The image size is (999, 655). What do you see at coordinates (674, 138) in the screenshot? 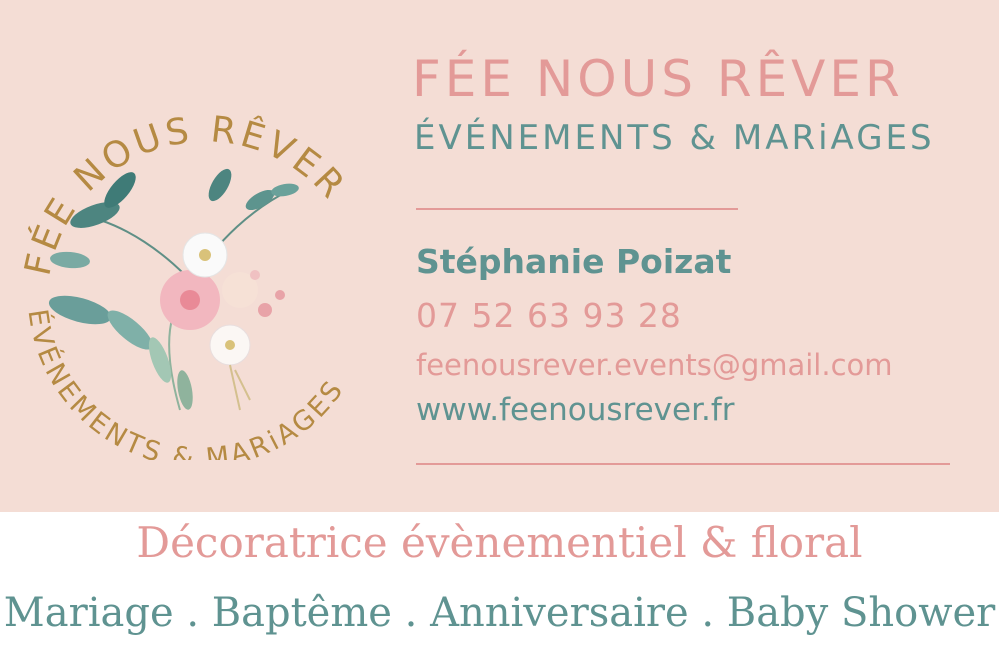
I see `brand-subtitle: ÉVÉNEMENTS & MARiAGES` at bounding box center [674, 138].